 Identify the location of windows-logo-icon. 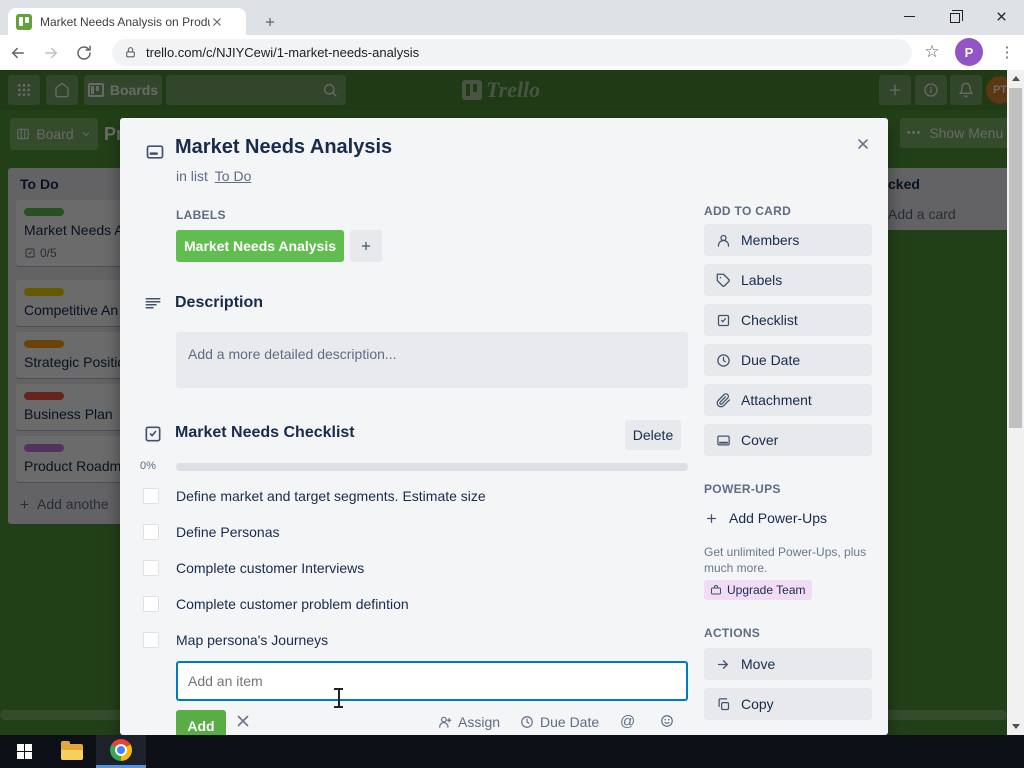
(24, 751).